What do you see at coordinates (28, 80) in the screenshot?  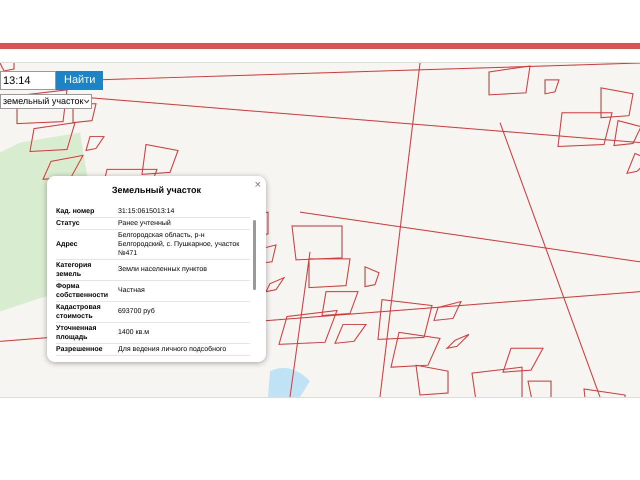 I see `search-field: 13:14` at bounding box center [28, 80].